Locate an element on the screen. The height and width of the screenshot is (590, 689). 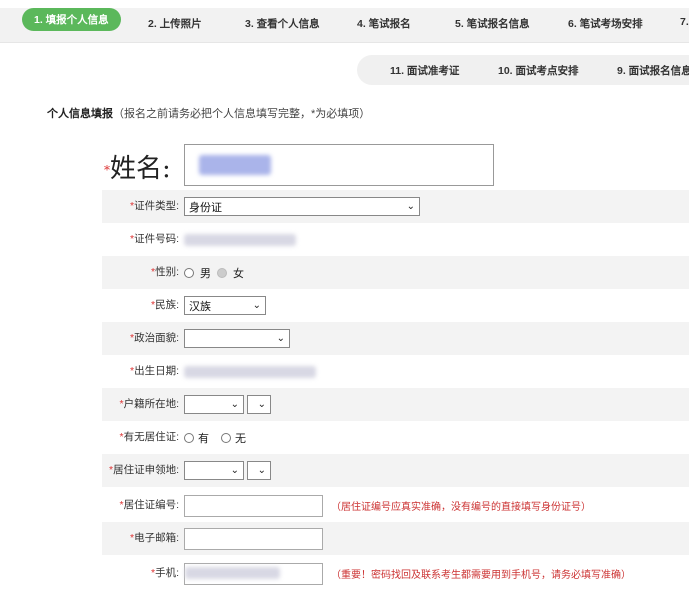
section-hint: （报名之前请务必把个人信息填写完整，*为必填项） is located at coordinates (242, 114).